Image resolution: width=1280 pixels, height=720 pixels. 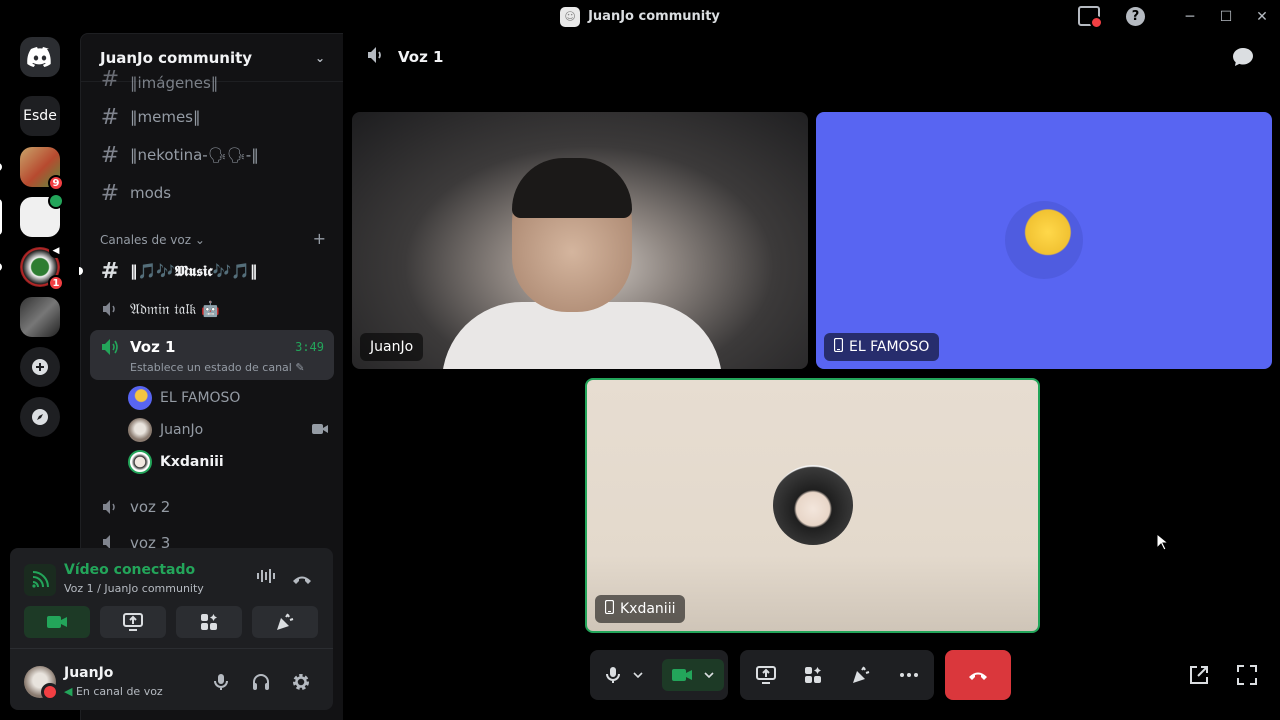 What do you see at coordinates (146, 240) in the screenshot?
I see `category-label: Canales de voz` at bounding box center [146, 240].